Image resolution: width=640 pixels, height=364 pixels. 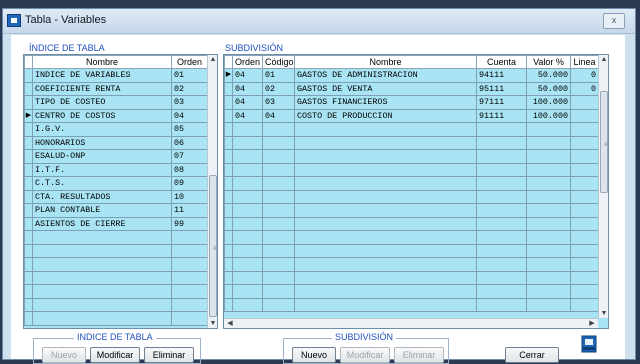 What do you see at coordinates (247, 62) in the screenshot?
I see `subdivision-header-orden: Orden` at bounding box center [247, 62].